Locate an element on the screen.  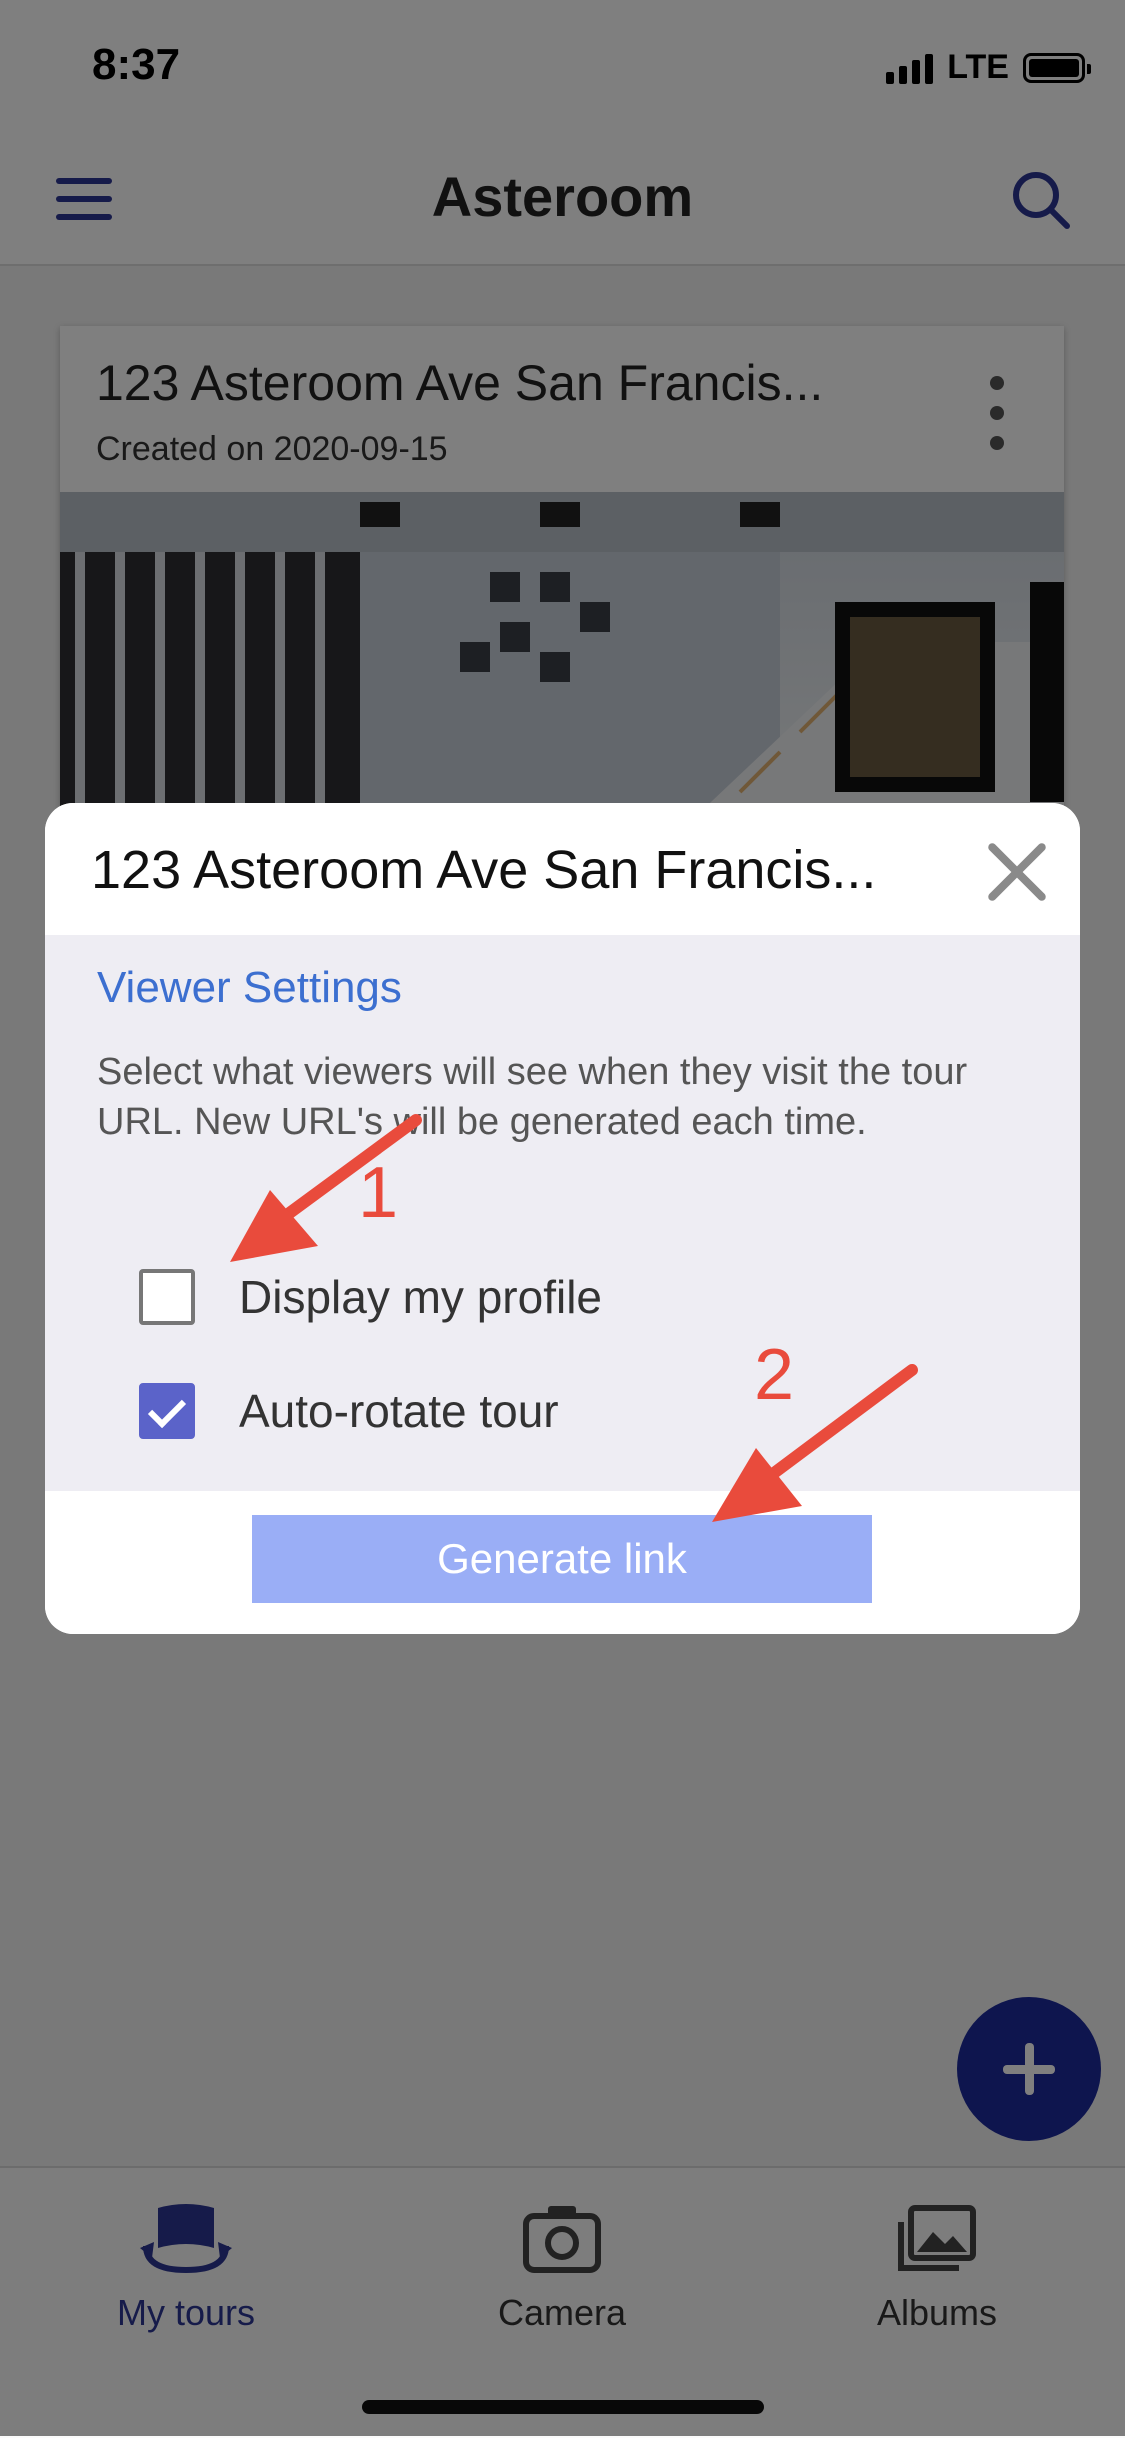
option-display-profile: Display my profile is located at coordinates (370, 1297).